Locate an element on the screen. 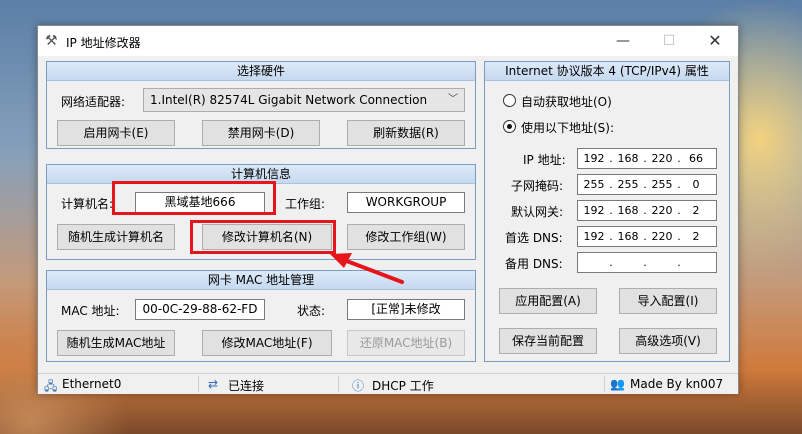  mac-panel-header: 网卡 MAC 地址管理 is located at coordinates (261, 280).